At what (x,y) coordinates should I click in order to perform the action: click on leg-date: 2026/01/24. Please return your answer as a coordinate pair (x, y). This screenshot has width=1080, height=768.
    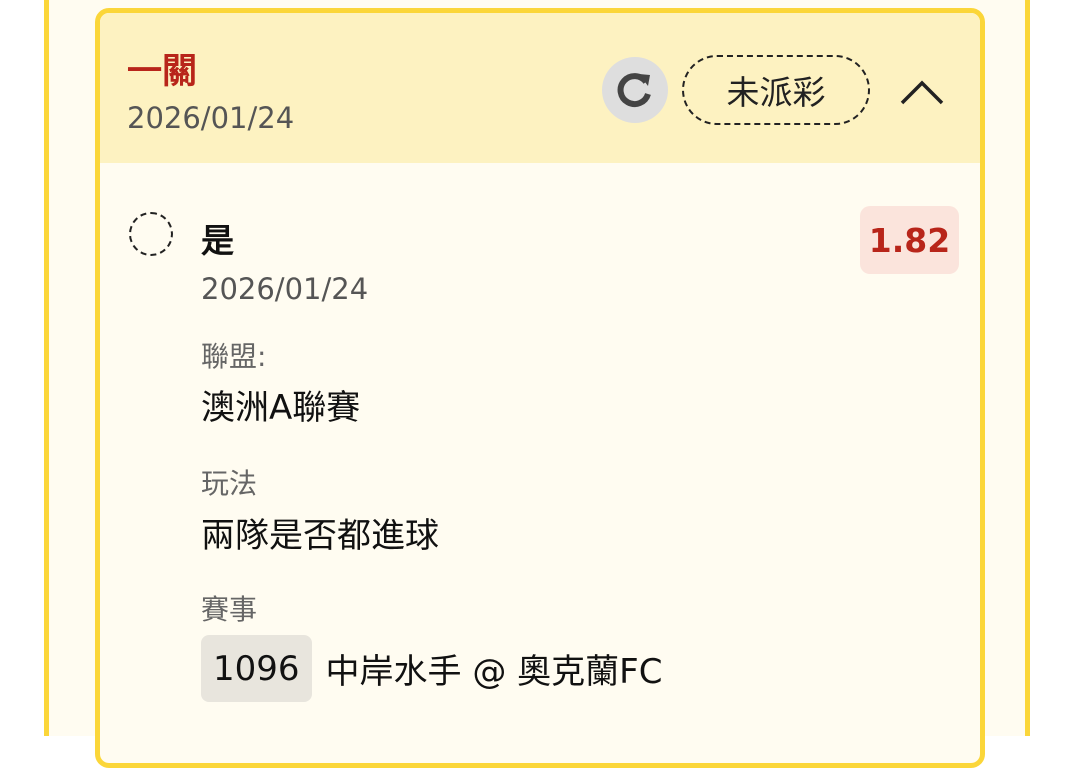
    Looking at the image, I should click on (211, 118).